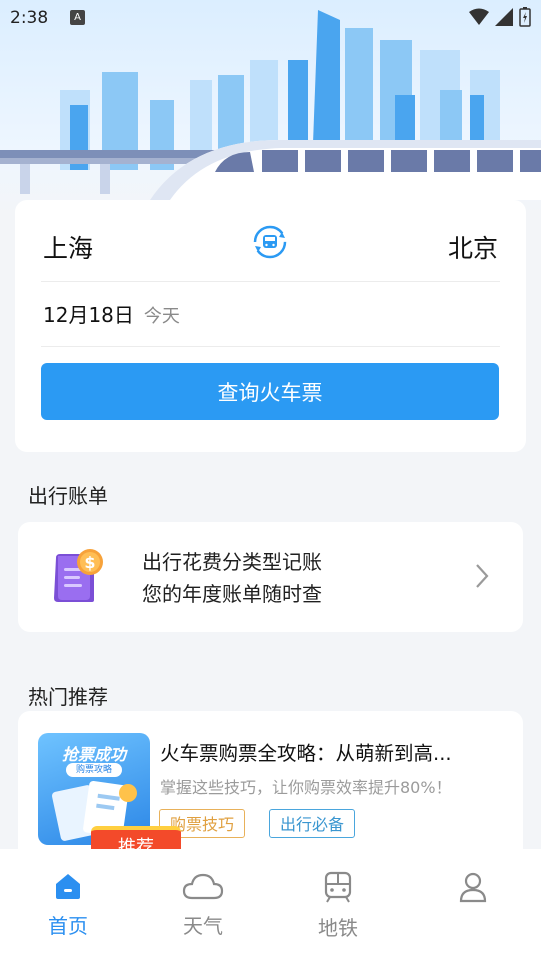  Describe the element at coordinates (306, 787) in the screenshot. I see `article-description: 掌握这些技巧，让你购票效率提升80%！` at that location.